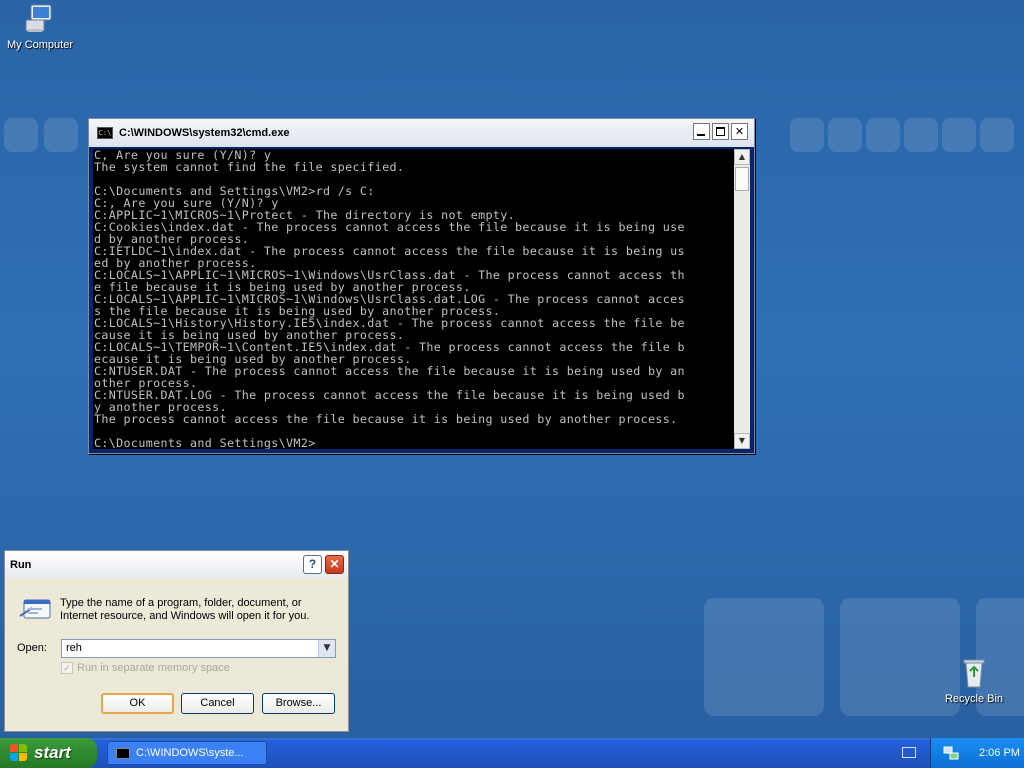  What do you see at coordinates (32, 648) in the screenshot?
I see `open-label: Open:` at bounding box center [32, 648].